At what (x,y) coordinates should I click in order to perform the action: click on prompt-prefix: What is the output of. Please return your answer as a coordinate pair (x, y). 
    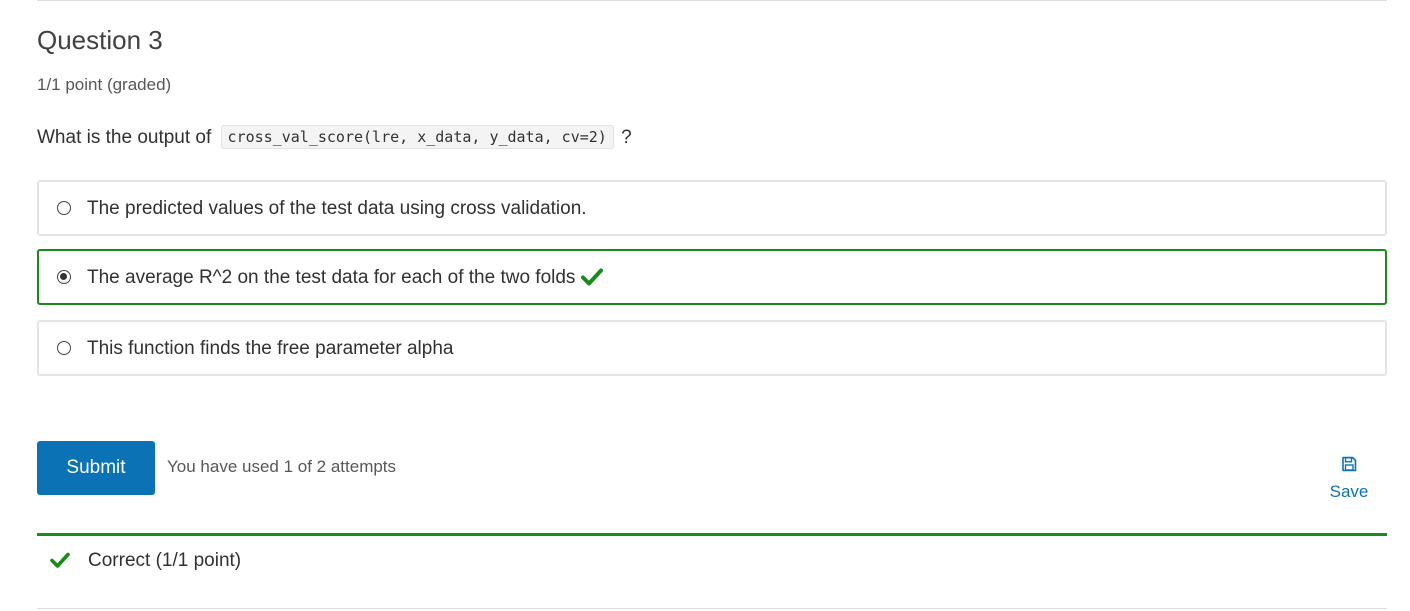
    Looking at the image, I should click on (124, 137).